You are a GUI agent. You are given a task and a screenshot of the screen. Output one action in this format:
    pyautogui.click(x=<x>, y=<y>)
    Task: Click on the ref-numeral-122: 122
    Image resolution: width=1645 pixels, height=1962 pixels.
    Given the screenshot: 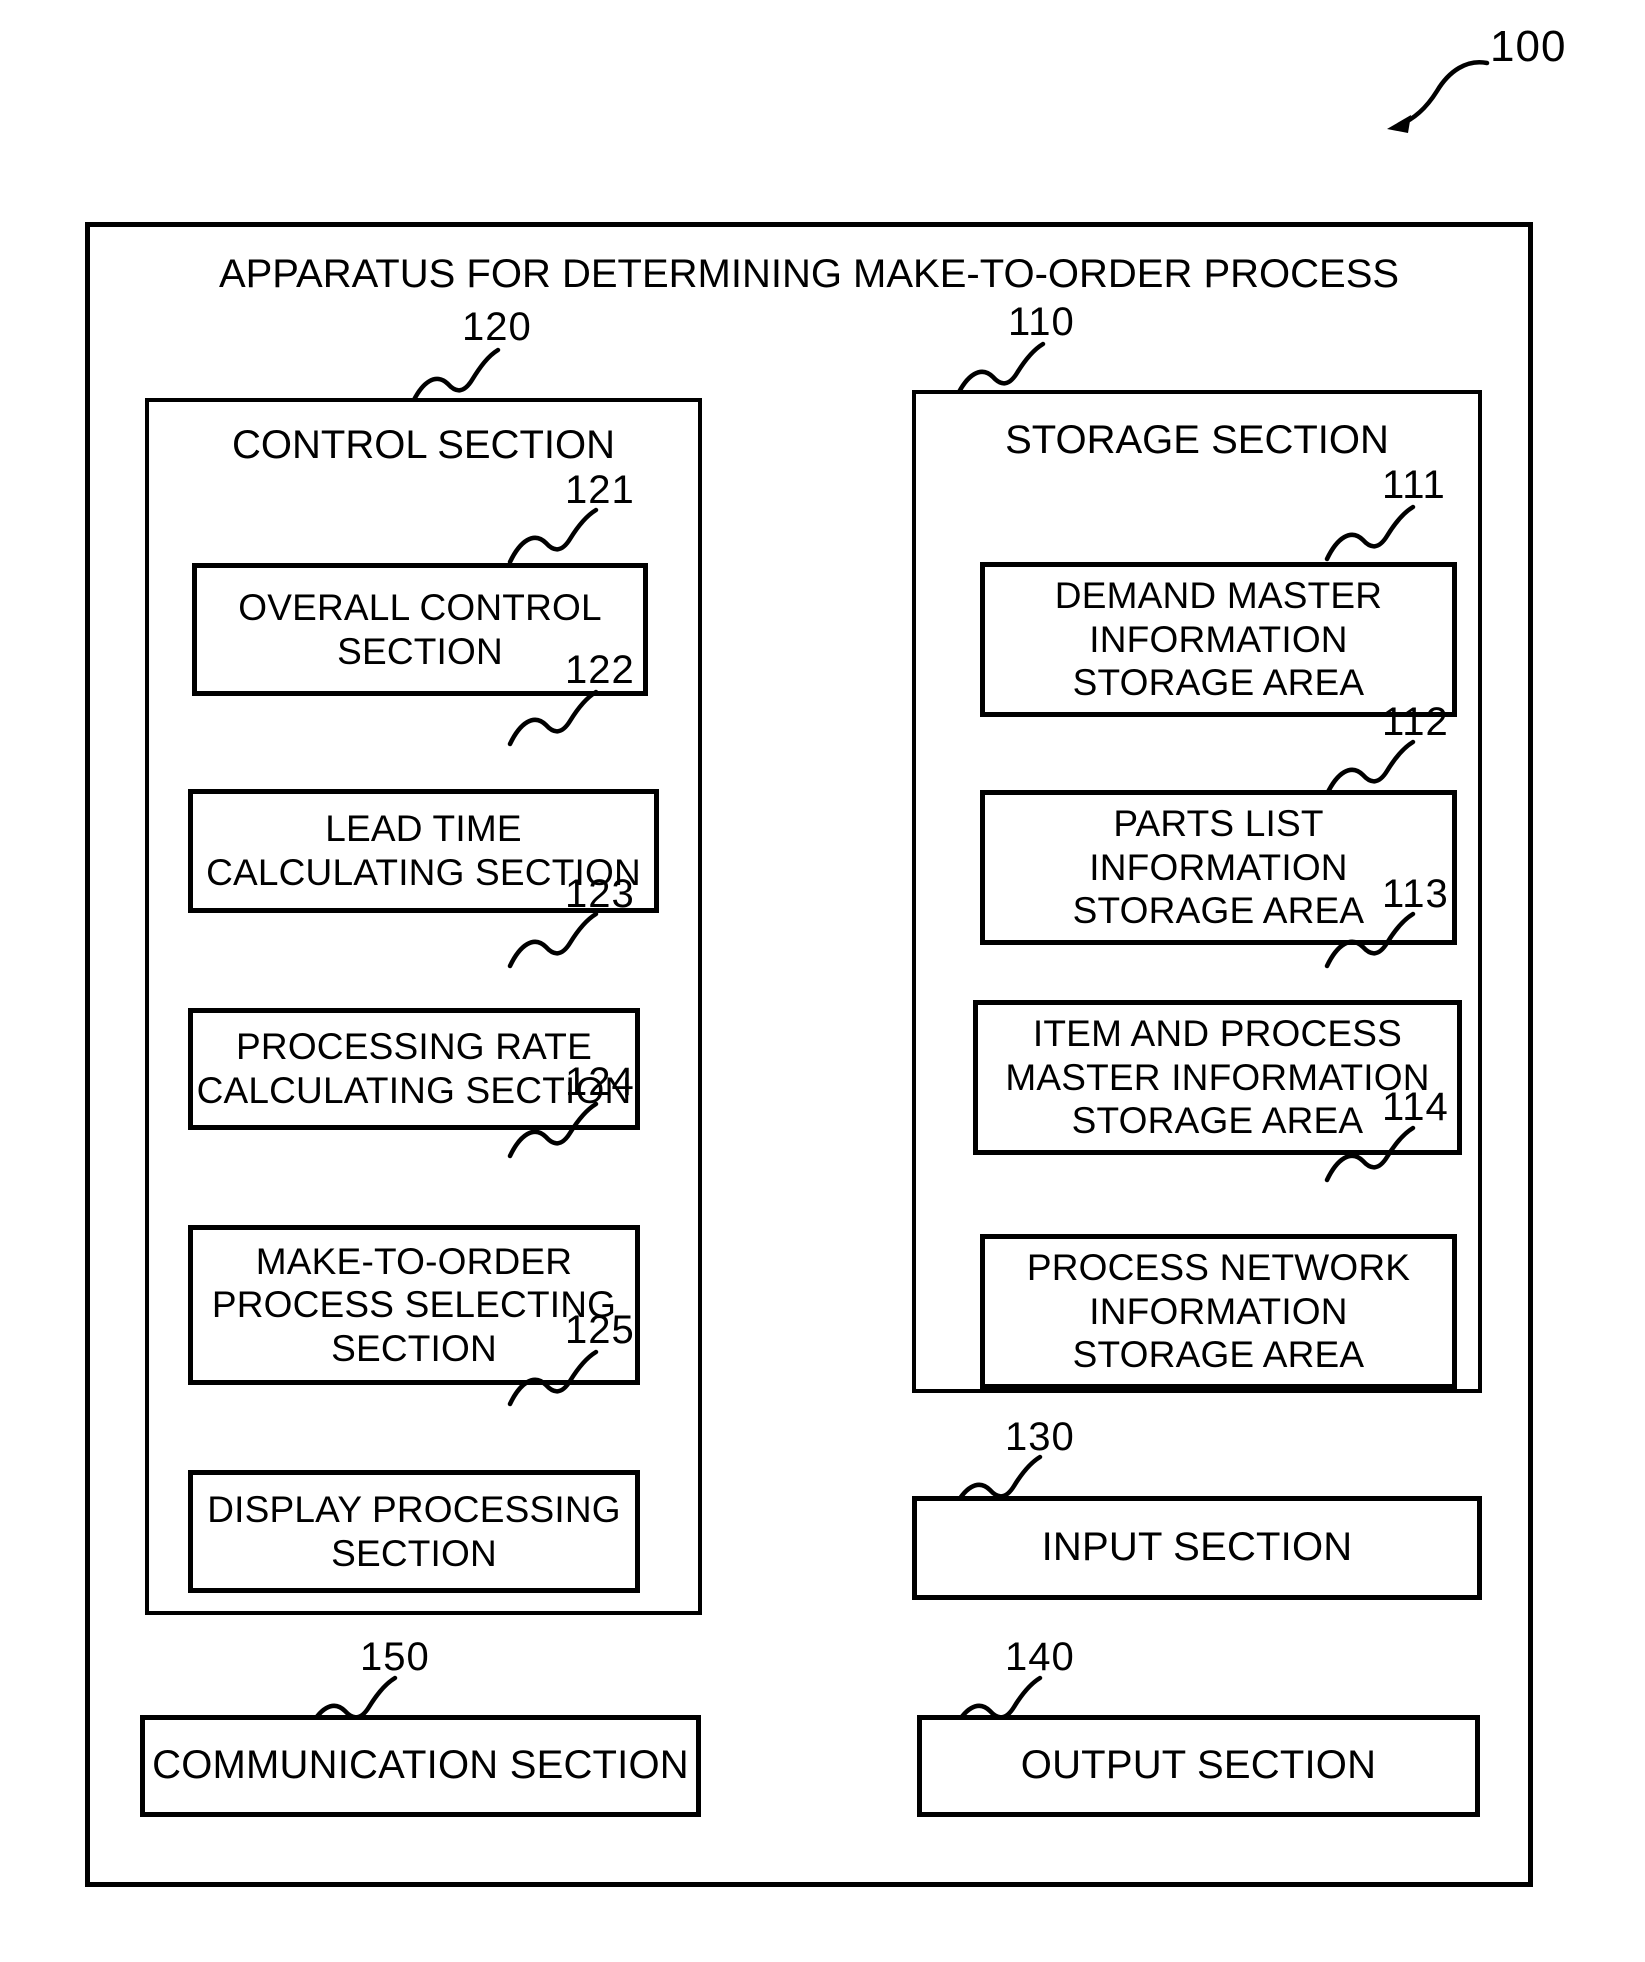 What is the action you would take?
    pyautogui.click(x=600, y=670)
    